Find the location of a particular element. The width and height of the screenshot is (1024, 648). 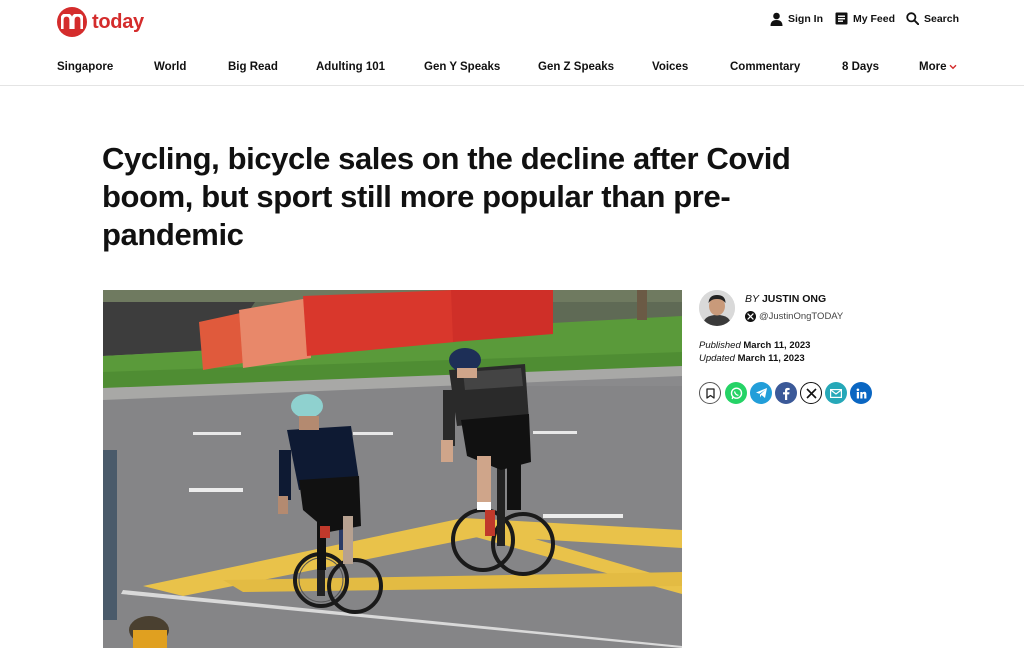

author-x-handle: @JustinOngTODAY is located at coordinates (794, 316).